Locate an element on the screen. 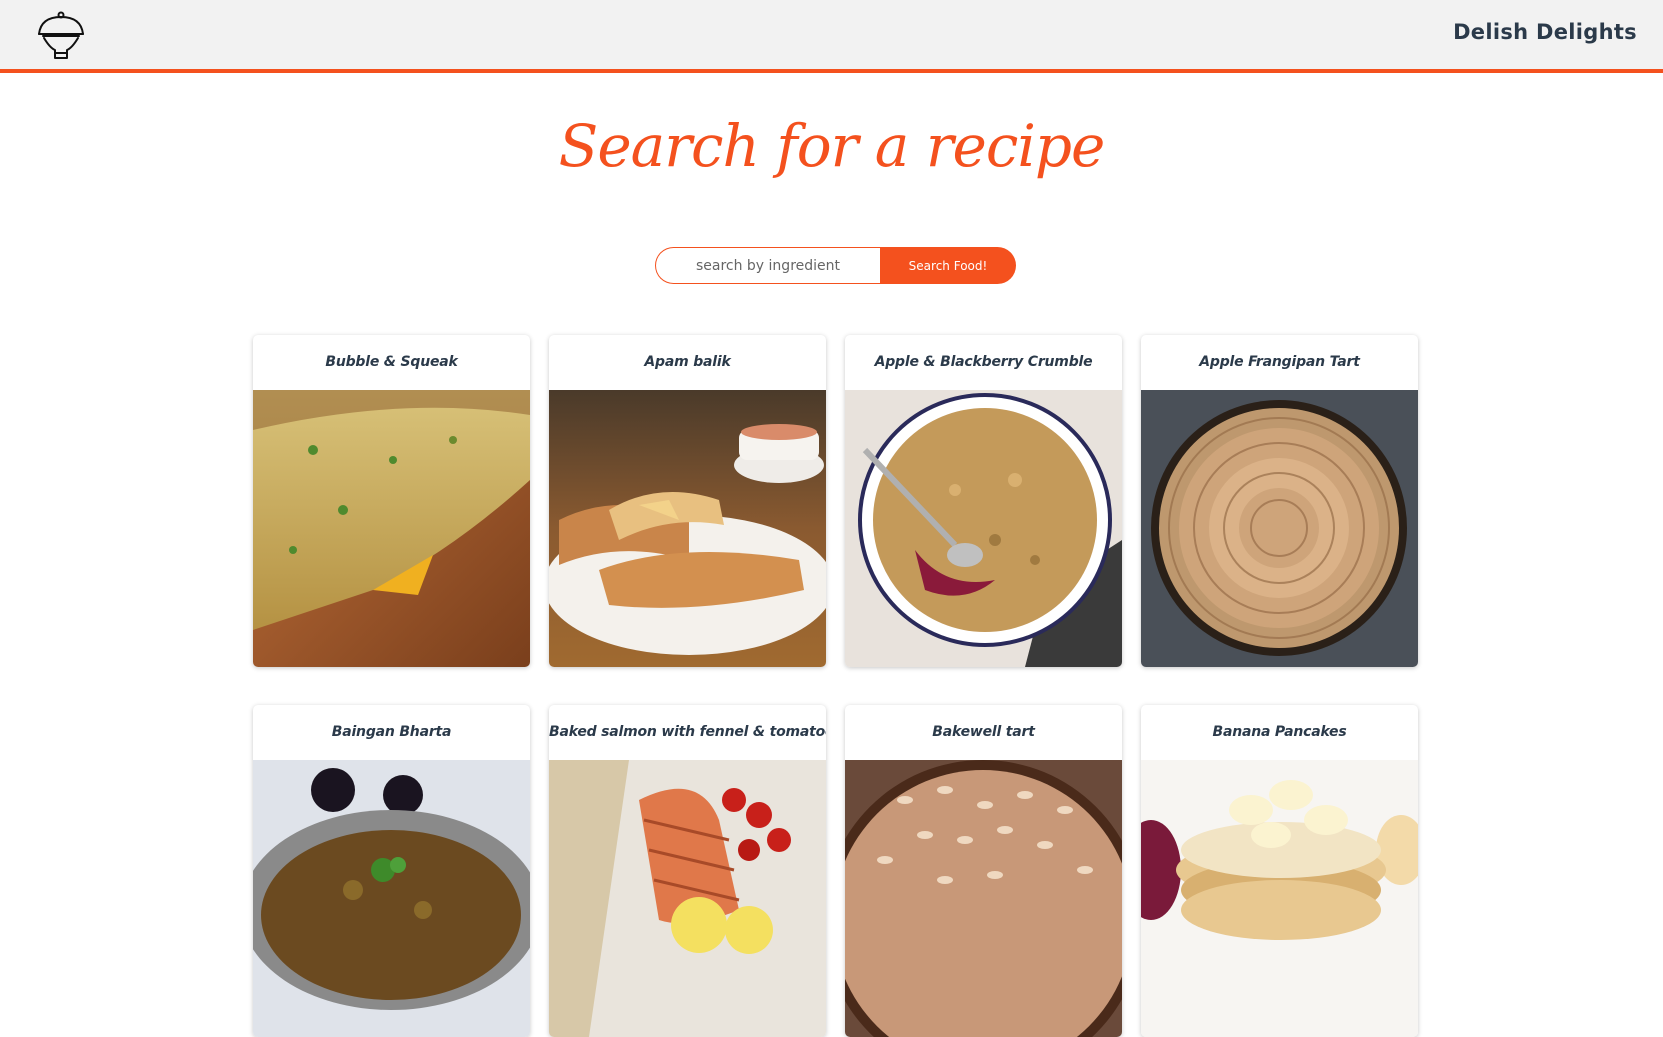 The width and height of the screenshot is (1663, 1037). search-input is located at coordinates (767, 265).